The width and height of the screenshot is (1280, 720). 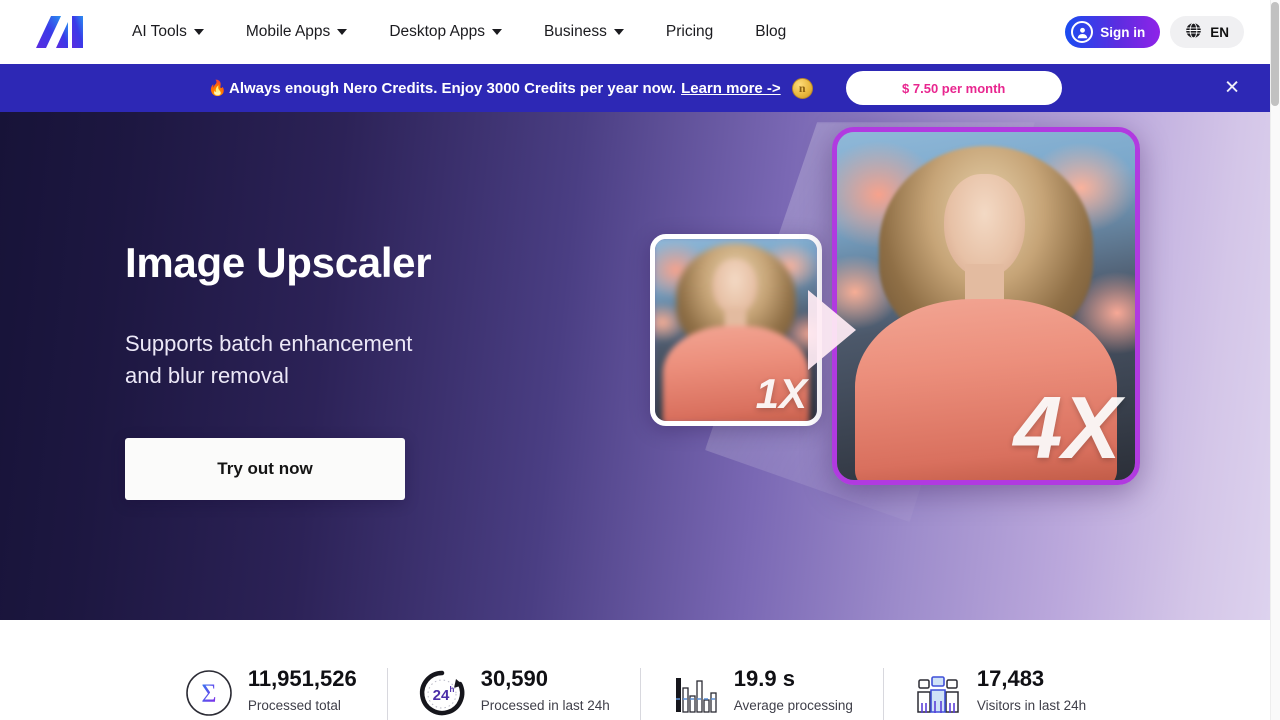 I want to click on nav-item-business: Business, so click(x=584, y=32).